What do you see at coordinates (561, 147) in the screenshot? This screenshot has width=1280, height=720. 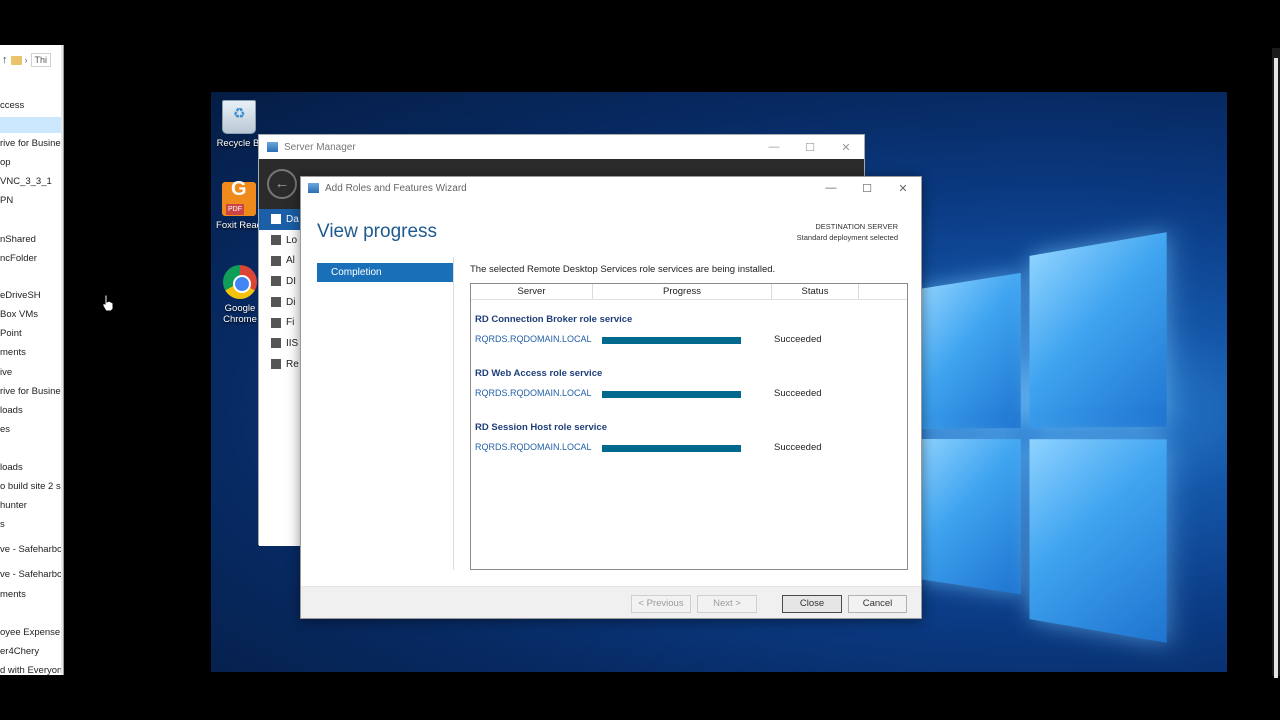 I see `server-manager-titlebar: Server Manager — ☐ ✕` at bounding box center [561, 147].